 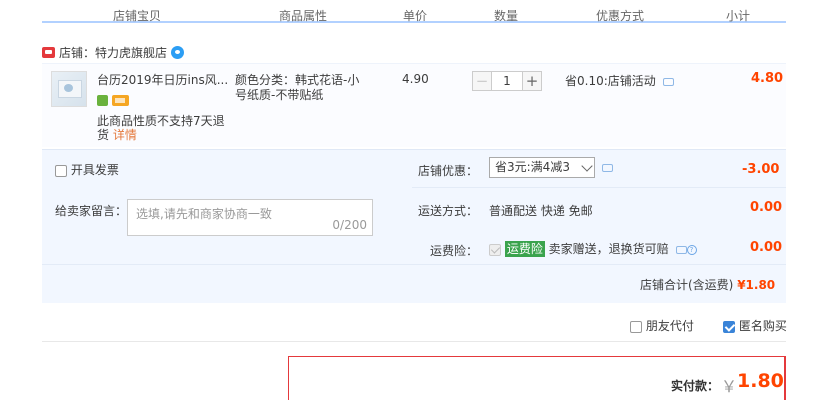 What do you see at coordinates (761, 169) in the screenshot?
I see `shop-coupon-amount: -3.00` at bounding box center [761, 169].